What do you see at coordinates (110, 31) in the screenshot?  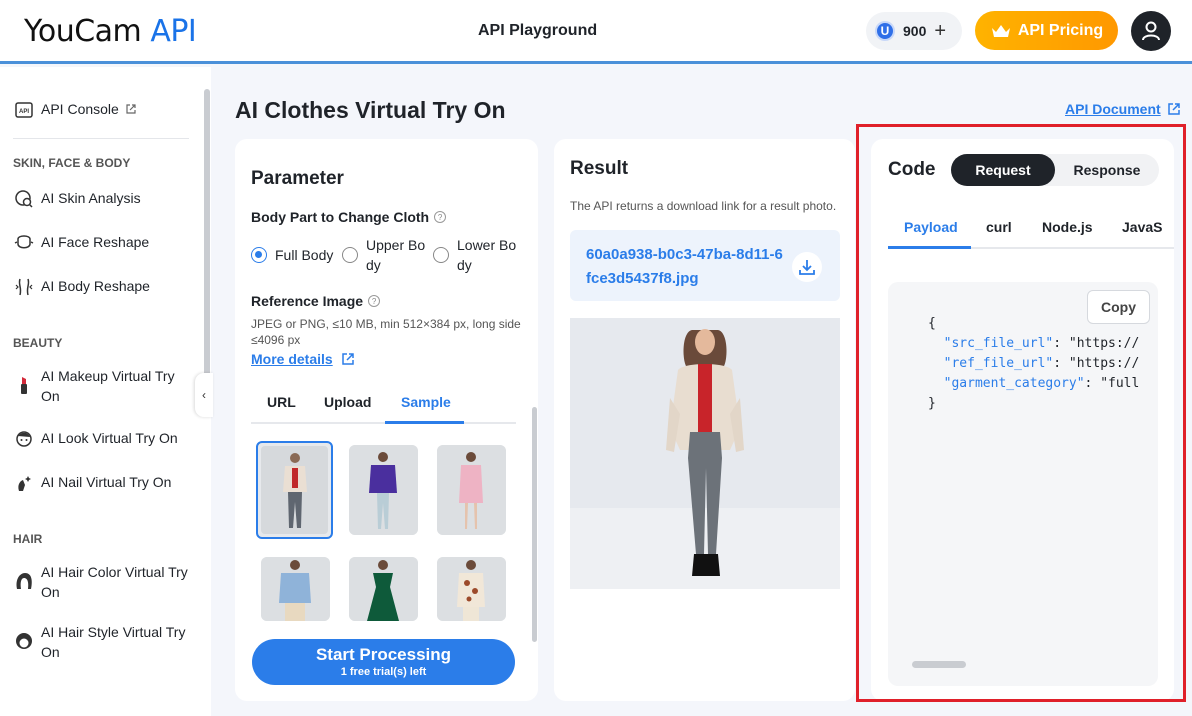 I see `youcam-logo: YouCam API` at bounding box center [110, 31].